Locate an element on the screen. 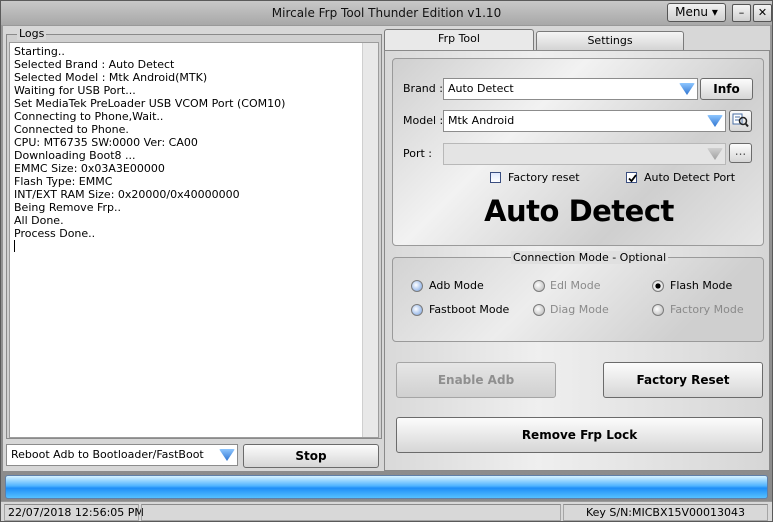 The height and width of the screenshot is (522, 773). tab-settings: Settings is located at coordinates (610, 41).